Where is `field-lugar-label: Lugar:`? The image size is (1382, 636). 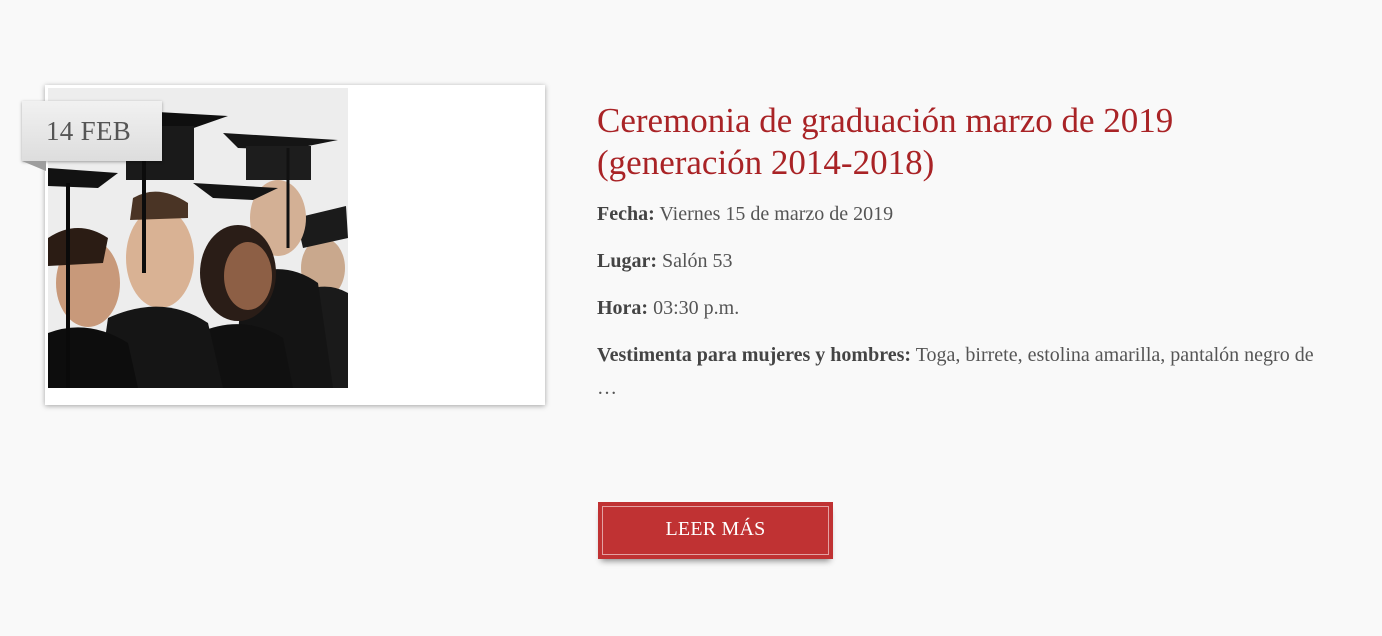
field-lugar-label: Lugar: is located at coordinates (627, 261).